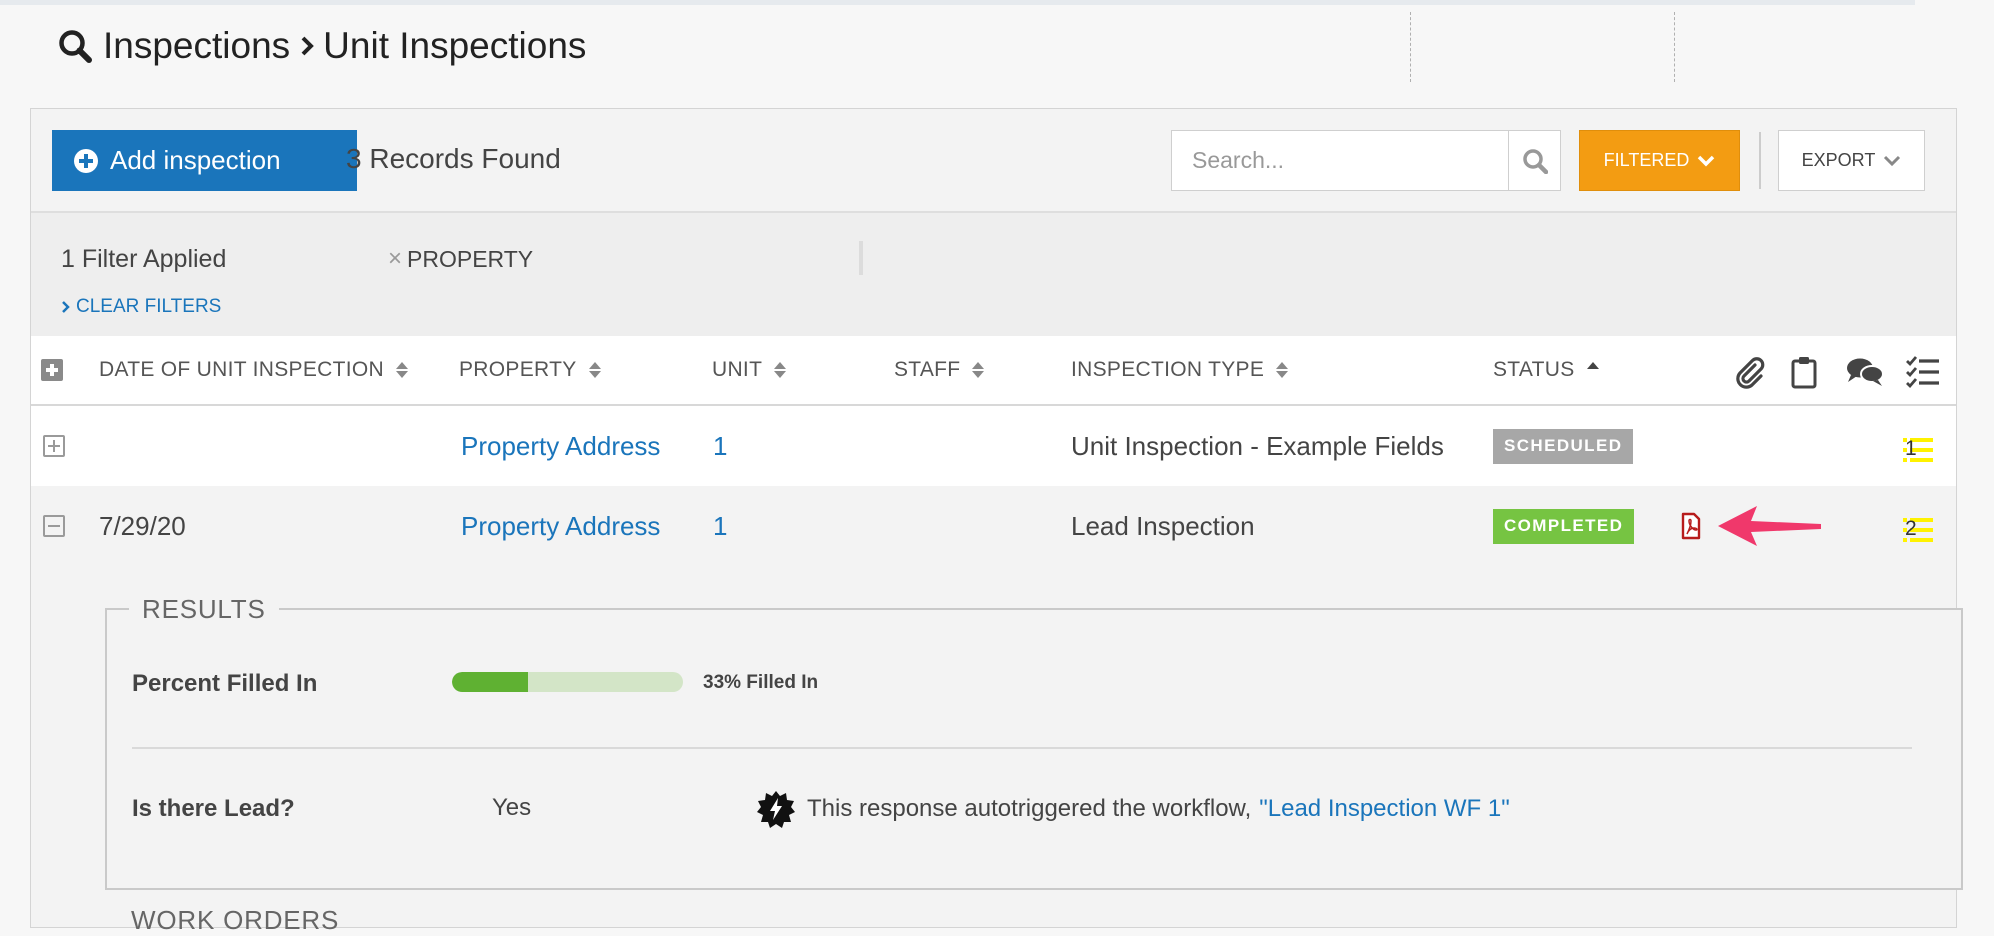 The height and width of the screenshot is (936, 1994). I want to click on arrow-left-icon, so click(1769, 526).